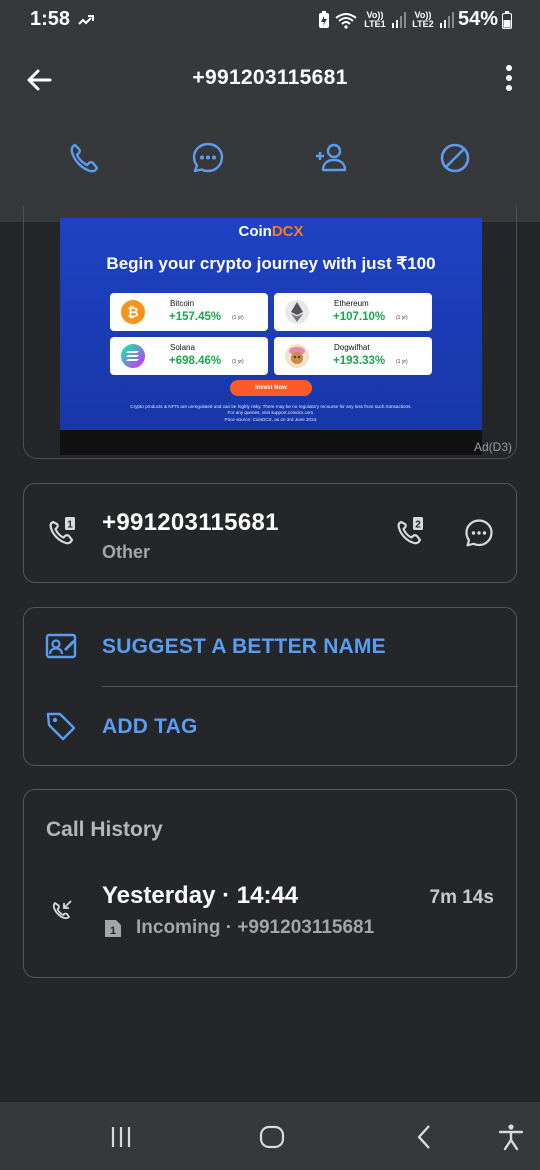 The width and height of the screenshot is (540, 1170). Describe the element at coordinates (195, 317) in the screenshot. I see `coin-change: +157.45%` at that location.